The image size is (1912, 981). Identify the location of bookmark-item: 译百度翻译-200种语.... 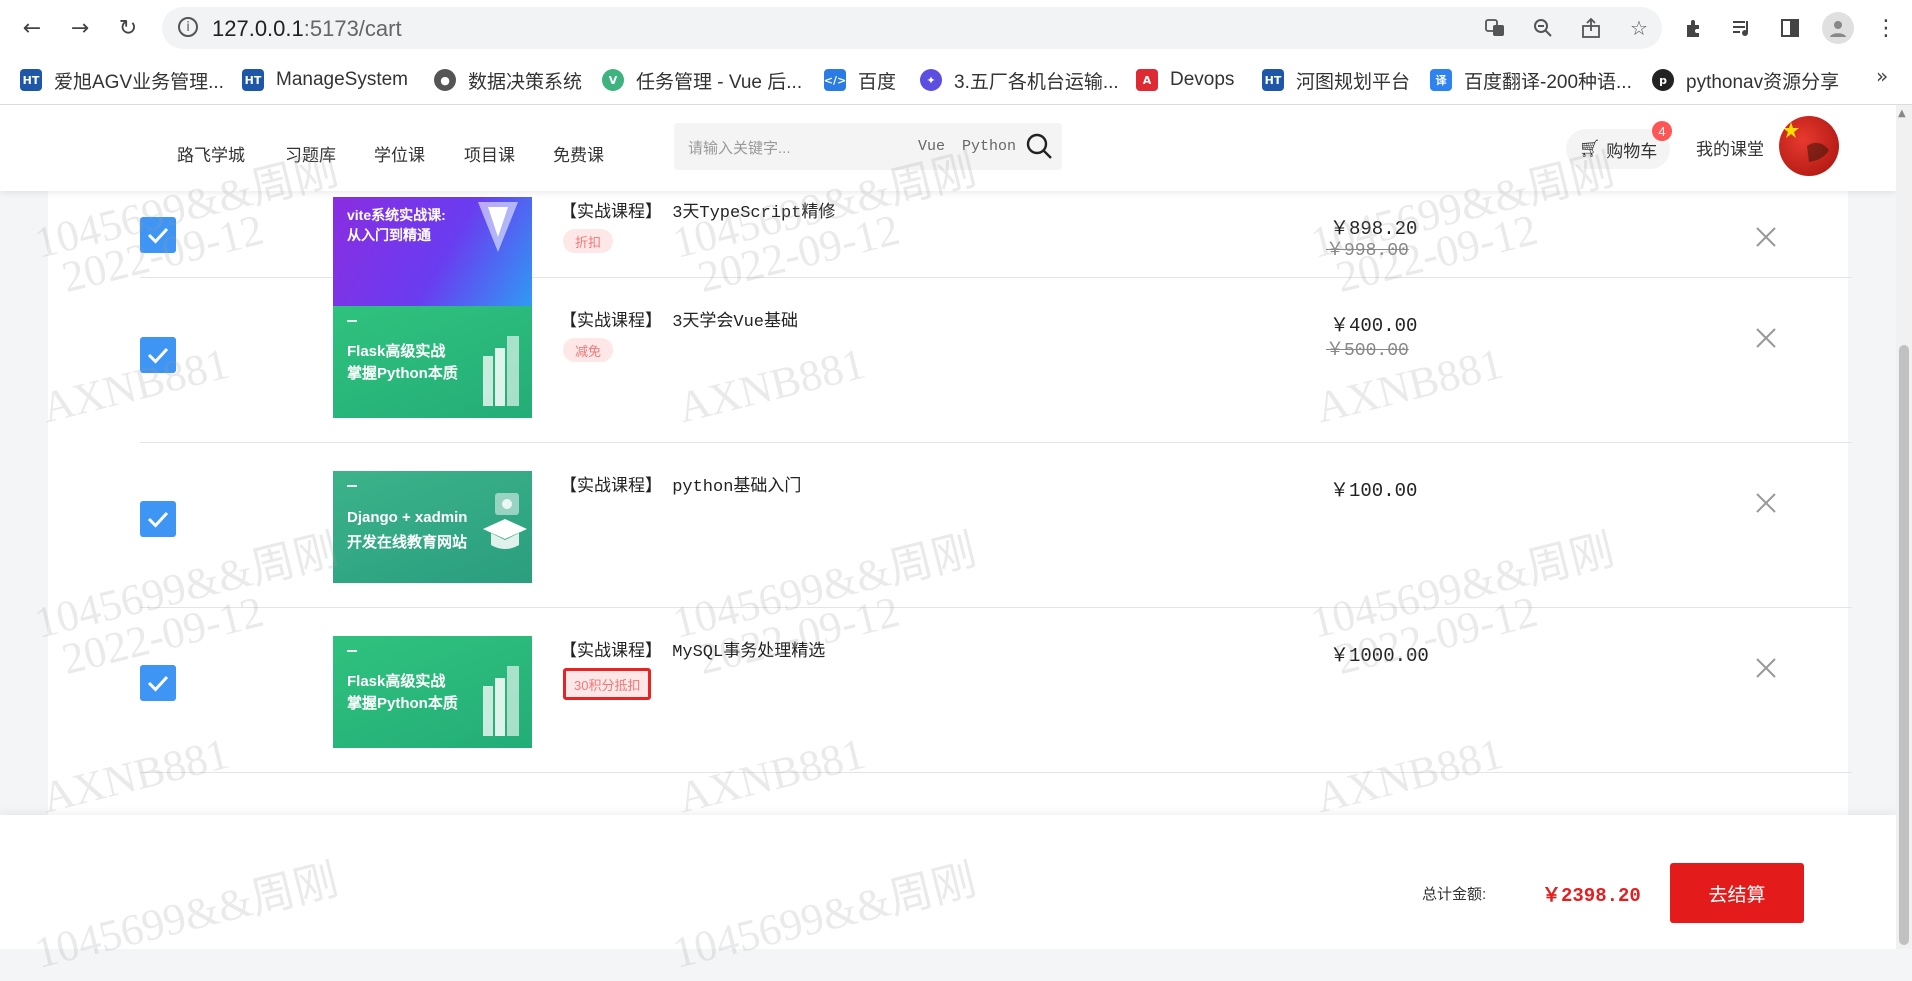
(1531, 80).